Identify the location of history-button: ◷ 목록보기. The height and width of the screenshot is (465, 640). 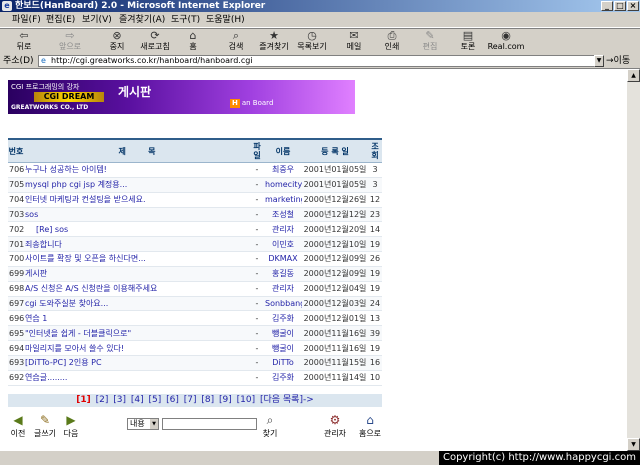
(312, 41).